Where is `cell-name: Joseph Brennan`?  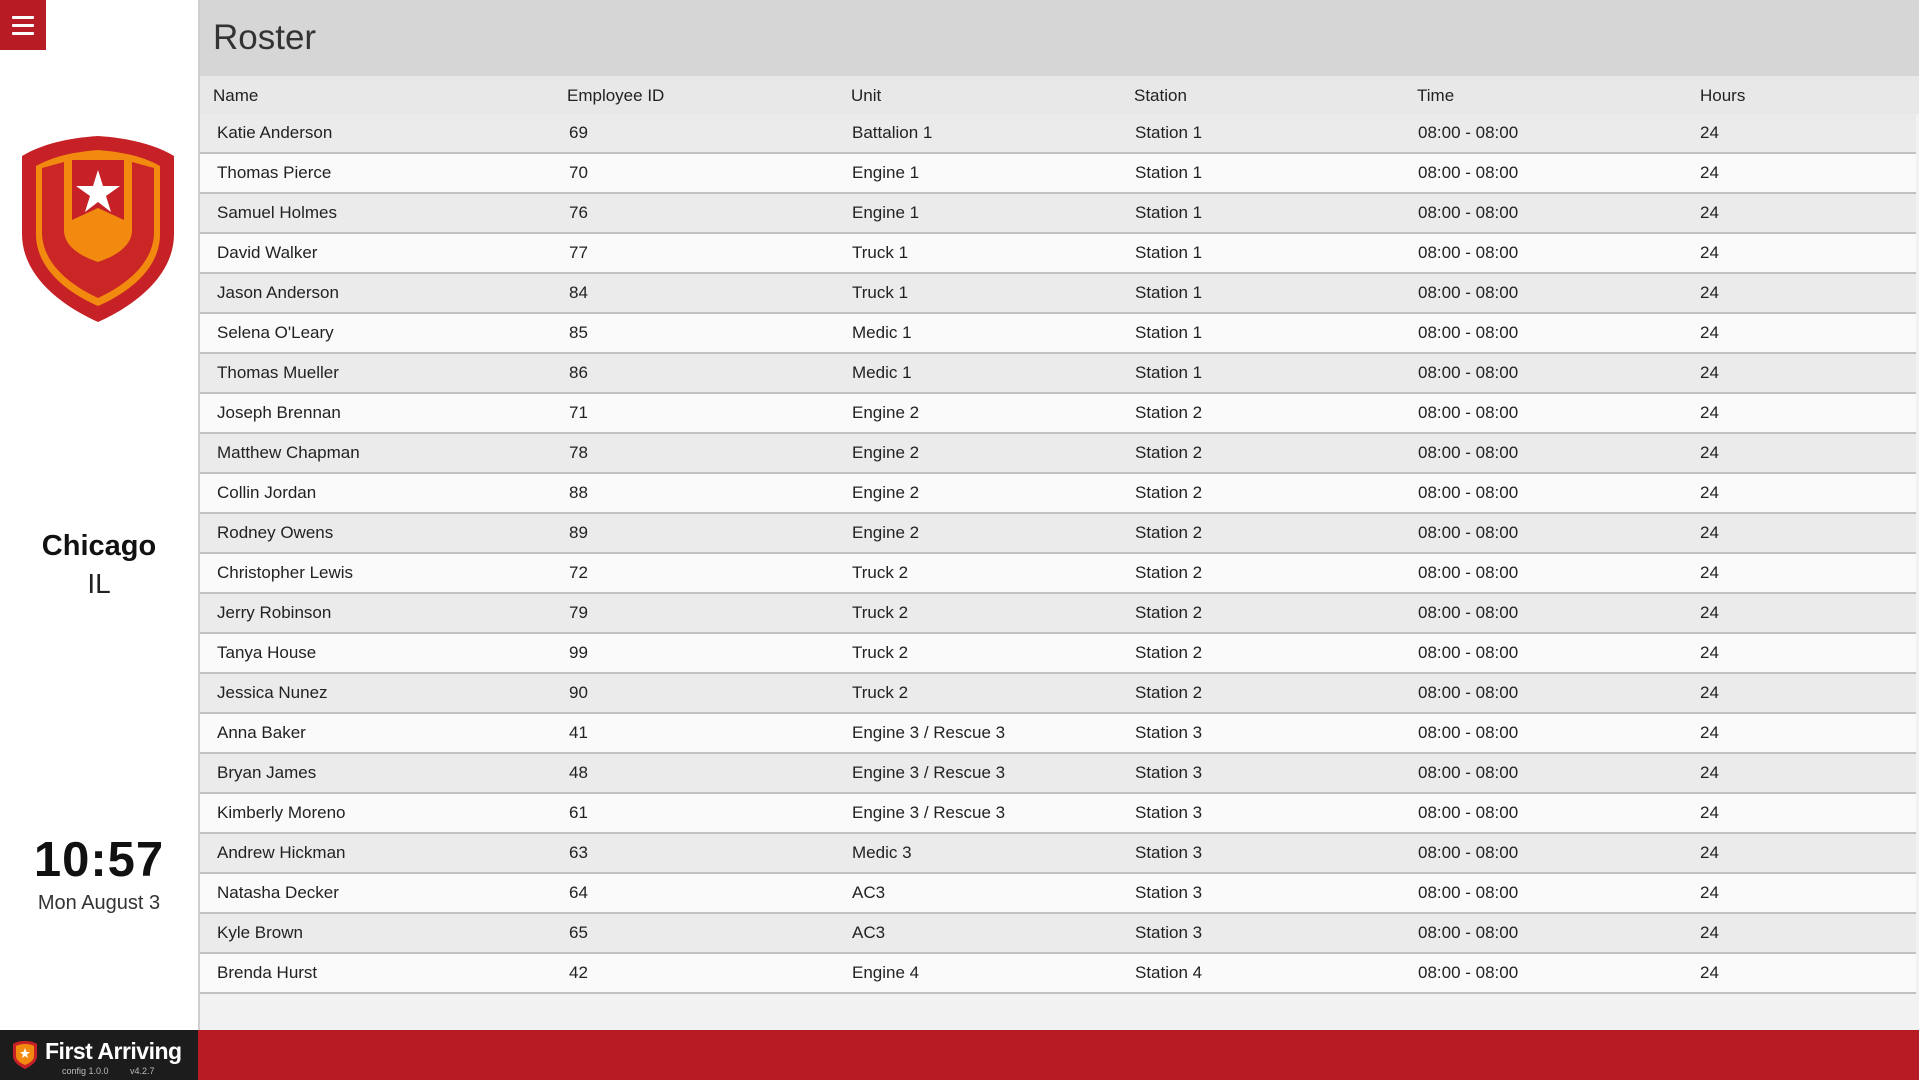 cell-name: Joseph Brennan is located at coordinates (279, 412).